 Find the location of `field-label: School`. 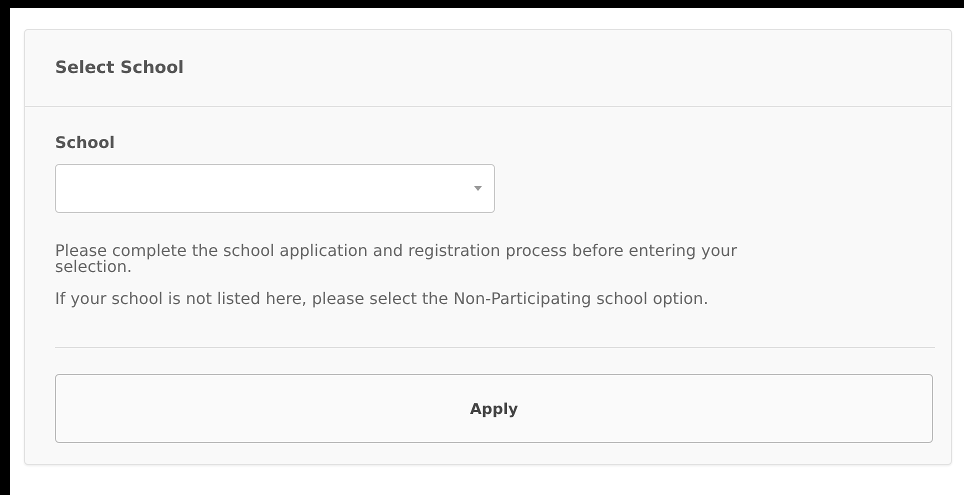

field-label: School is located at coordinates (85, 142).